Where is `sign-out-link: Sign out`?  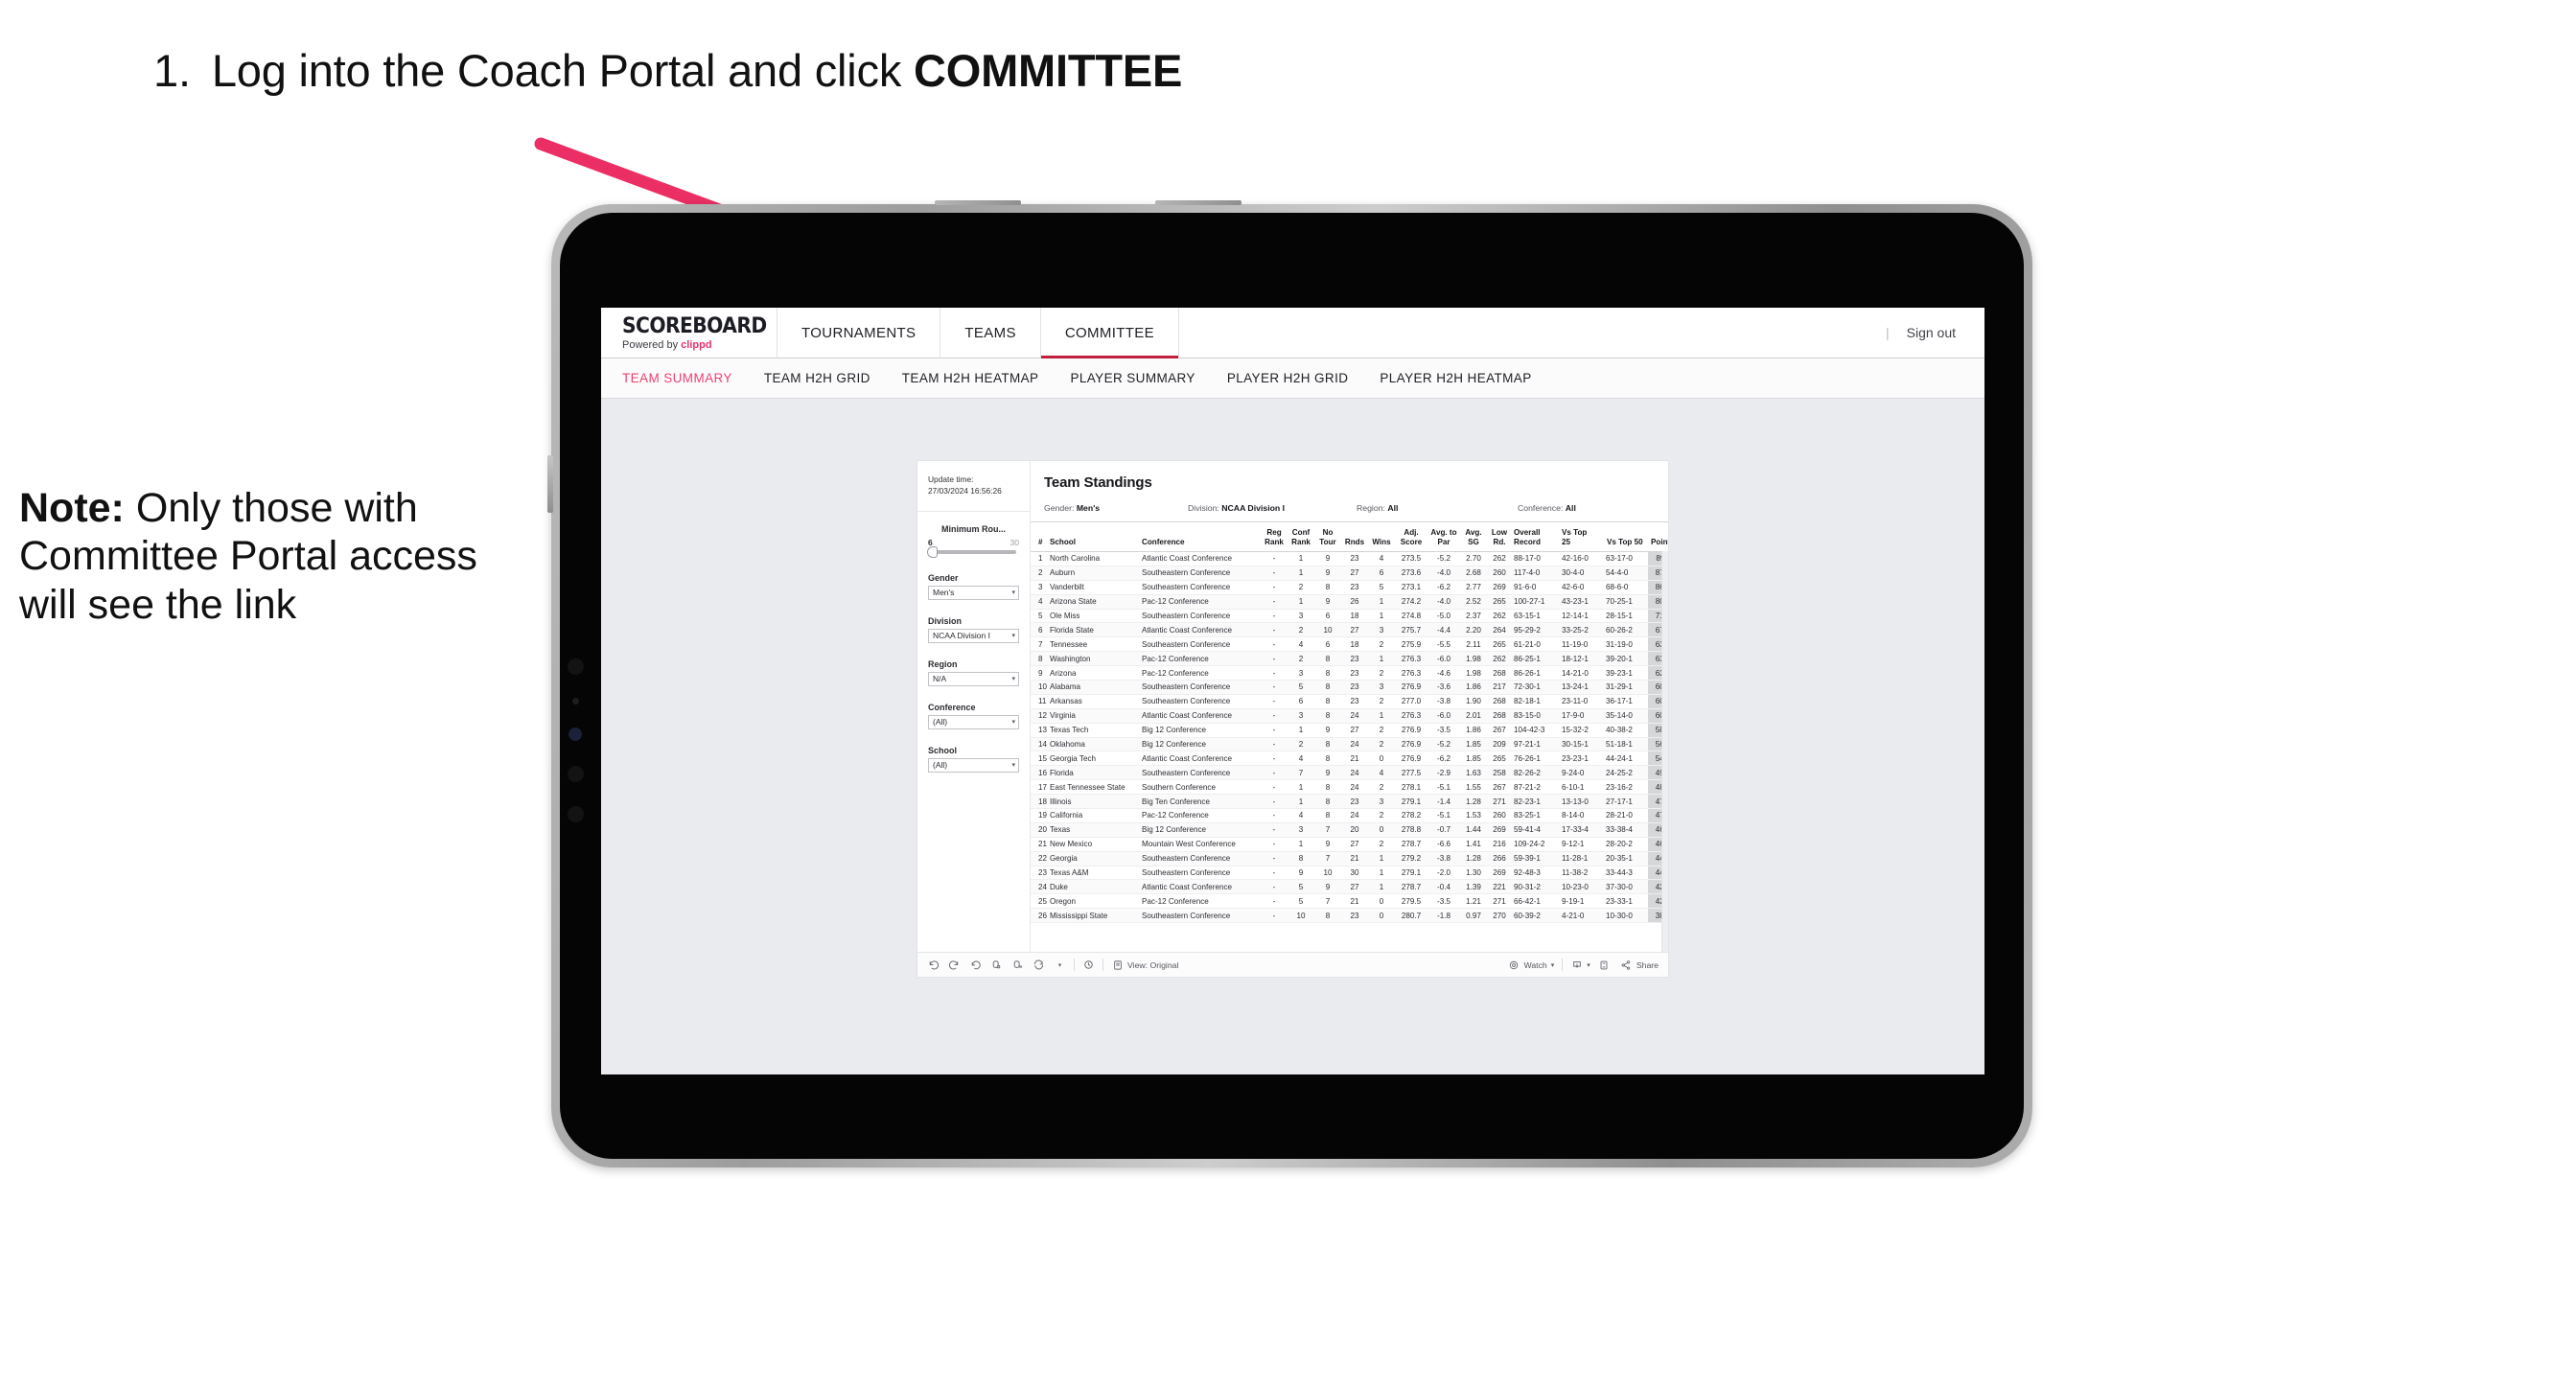 sign-out-link: Sign out is located at coordinates (1932, 333).